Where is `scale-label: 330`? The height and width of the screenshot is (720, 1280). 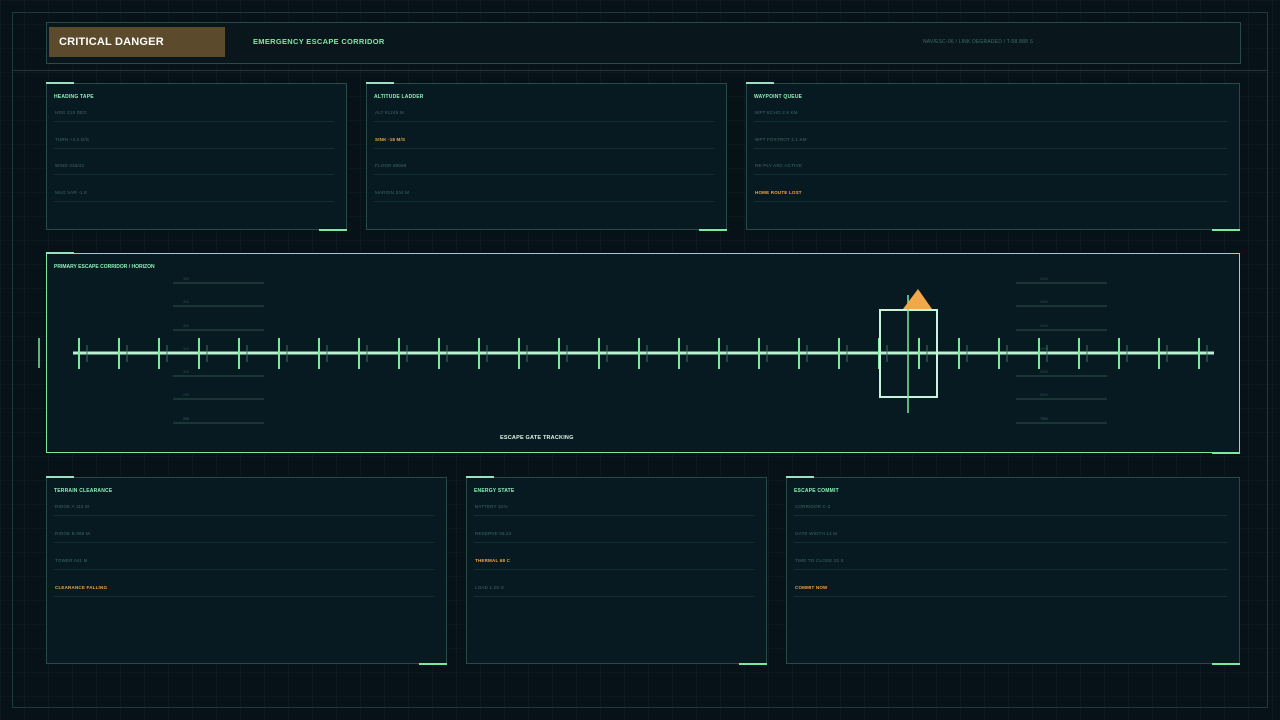 scale-label: 330 is located at coordinates (186, 326).